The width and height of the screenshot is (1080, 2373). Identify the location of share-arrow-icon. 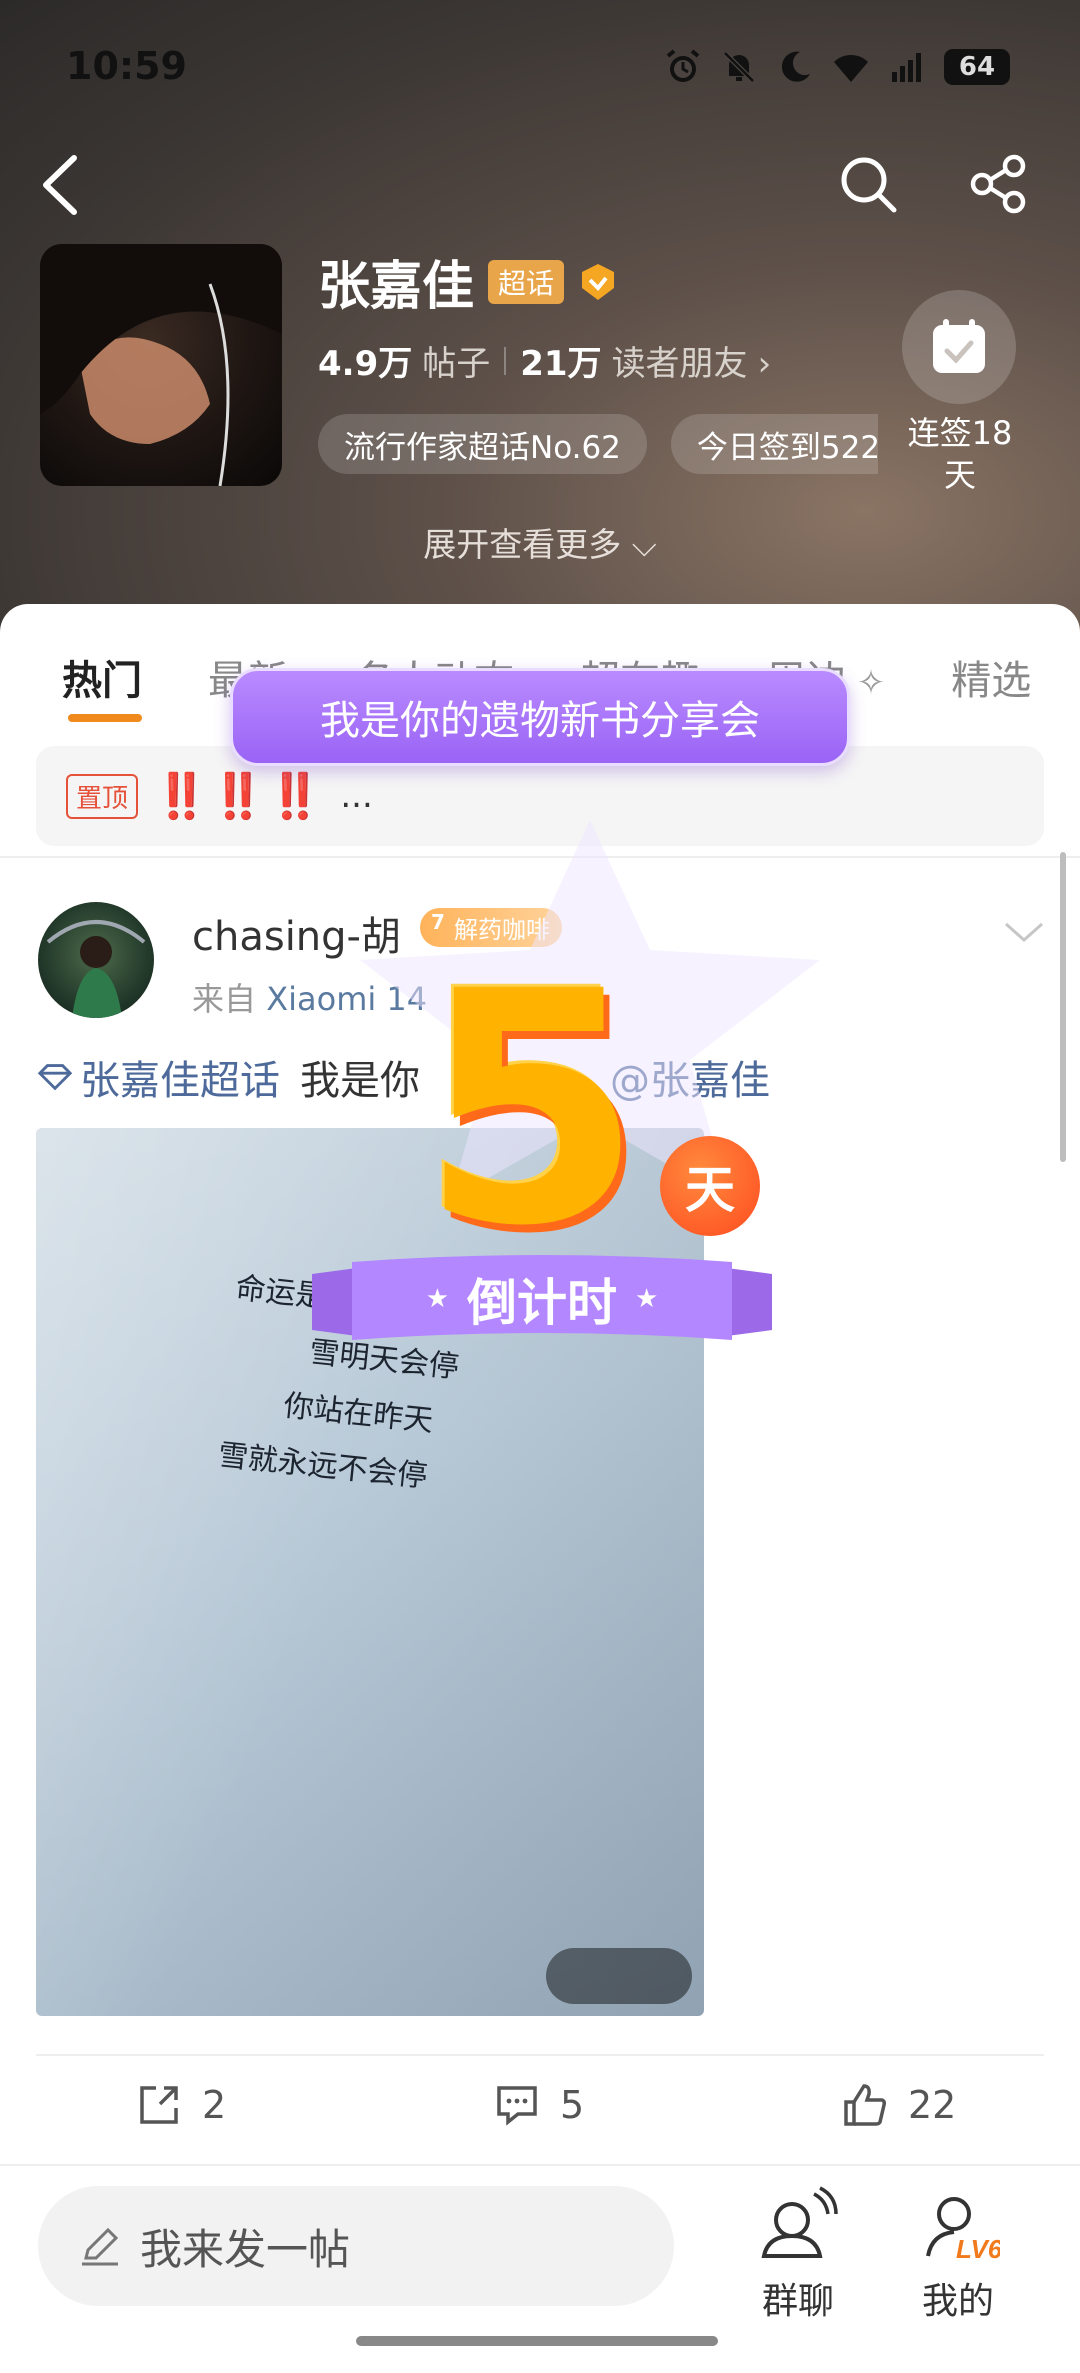
(159, 2105).